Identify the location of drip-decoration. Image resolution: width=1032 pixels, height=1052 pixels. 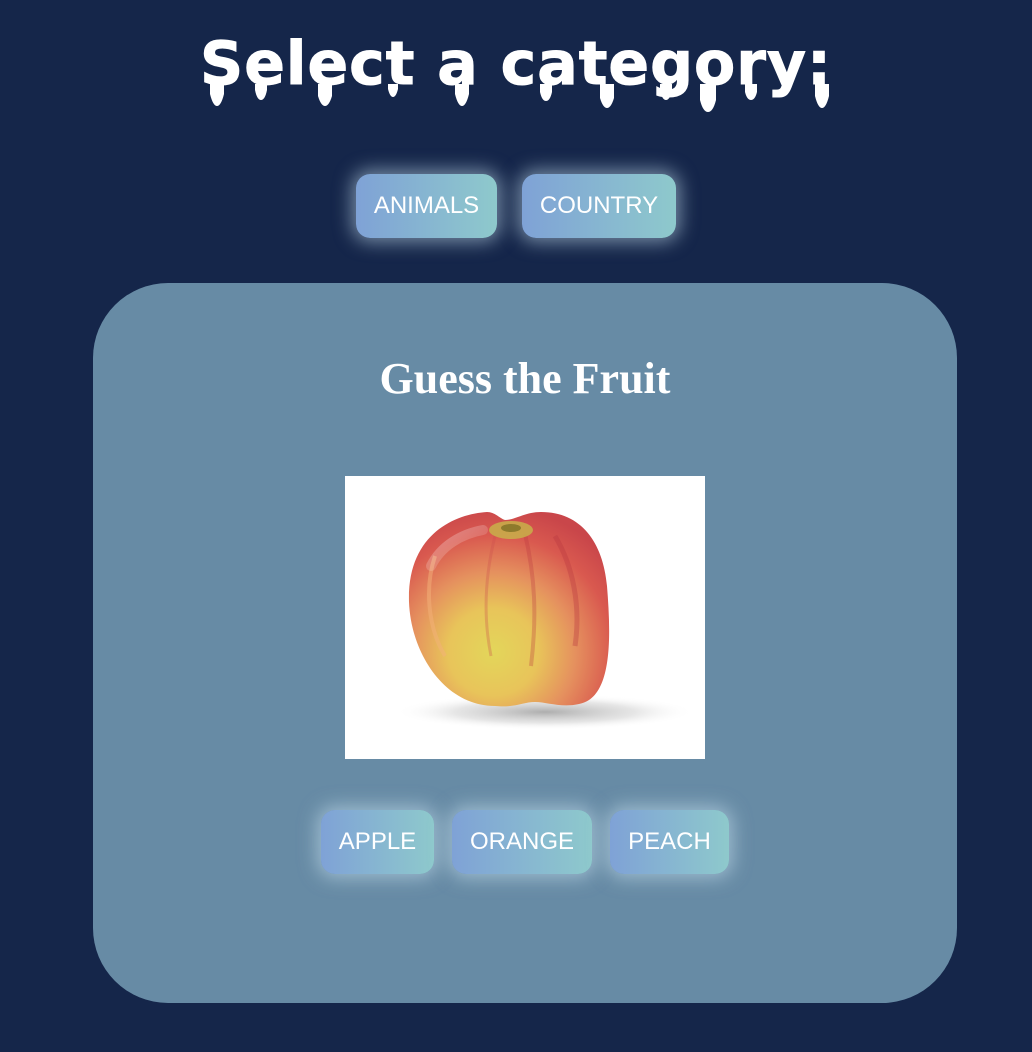
(519, 98).